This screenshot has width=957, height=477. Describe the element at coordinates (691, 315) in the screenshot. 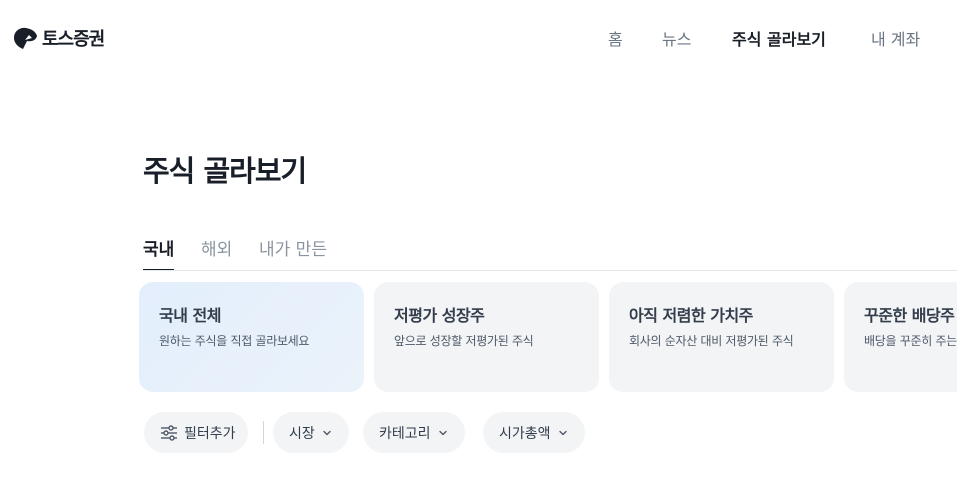

I see `card-title: 아직 저렴한 가치주` at that location.